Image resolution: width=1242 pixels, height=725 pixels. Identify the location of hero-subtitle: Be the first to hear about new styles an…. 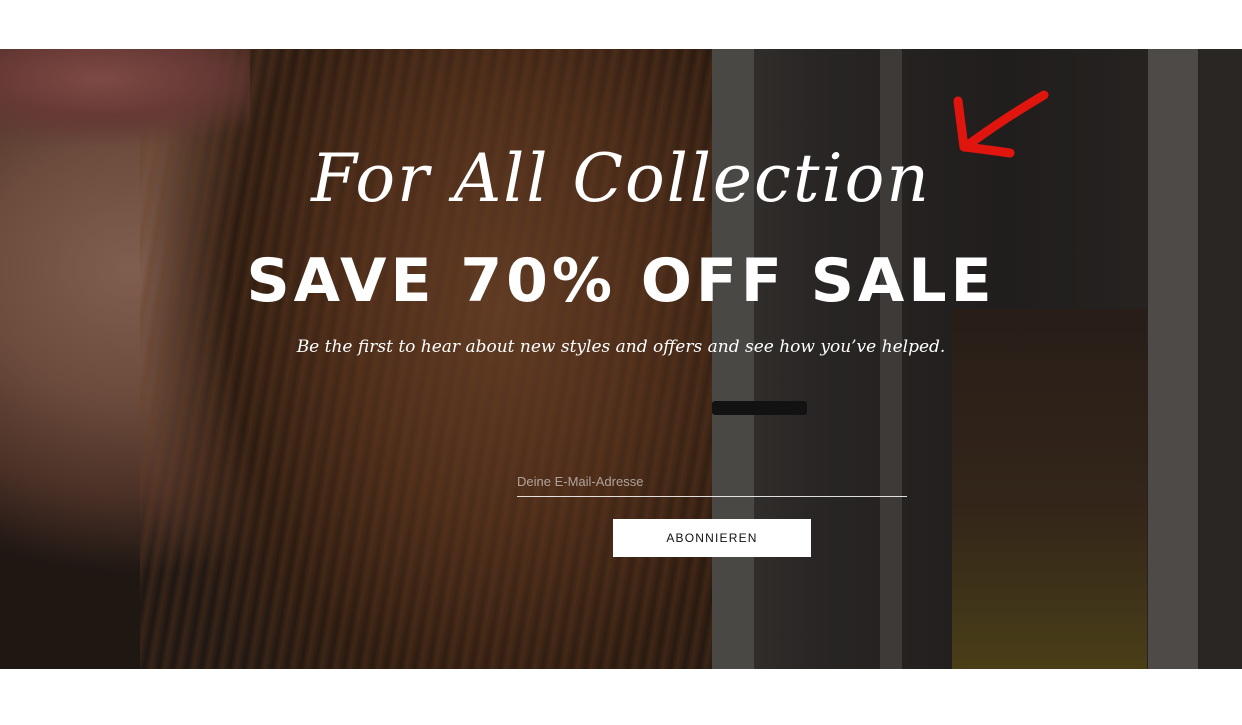
(621, 347).